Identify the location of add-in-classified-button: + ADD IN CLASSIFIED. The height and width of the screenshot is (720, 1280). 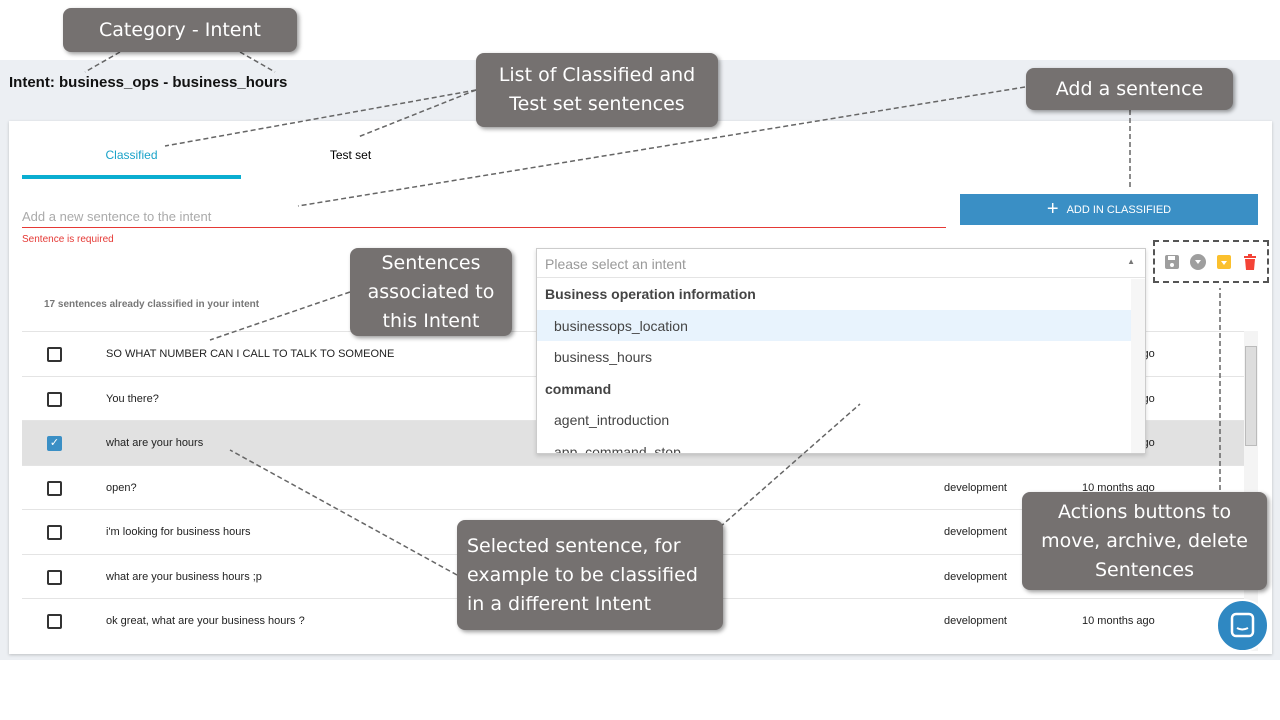
(1109, 209).